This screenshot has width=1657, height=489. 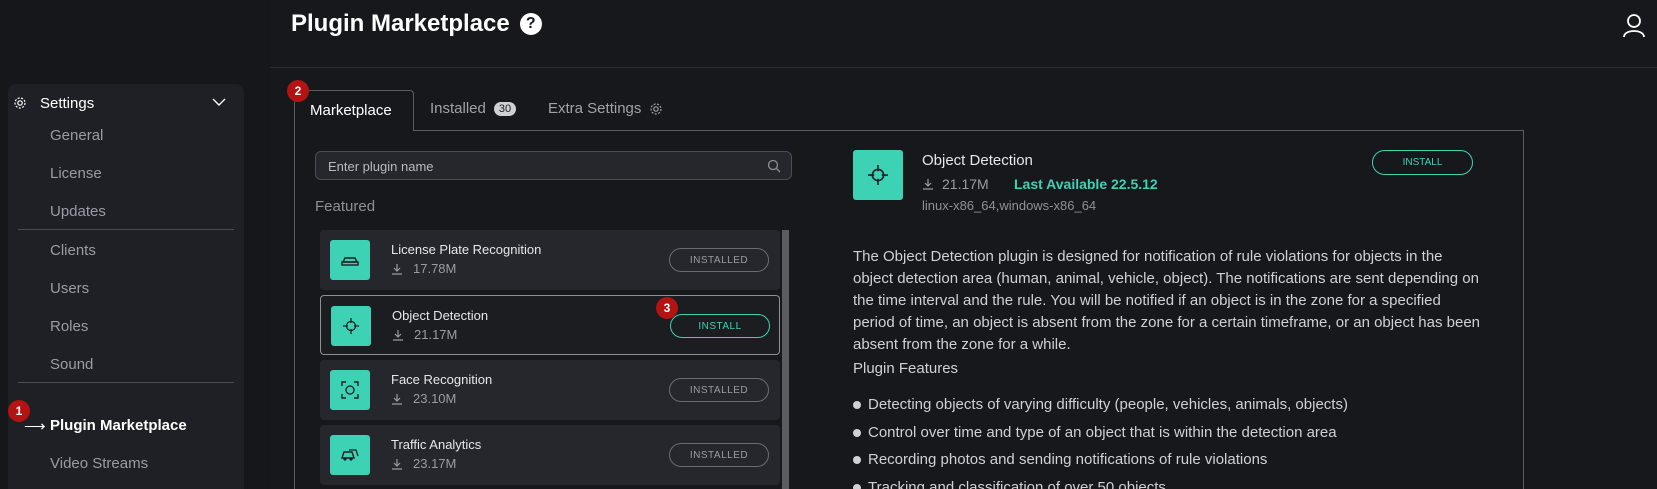 I want to click on plugin-size: 23.17M, so click(x=423, y=463).